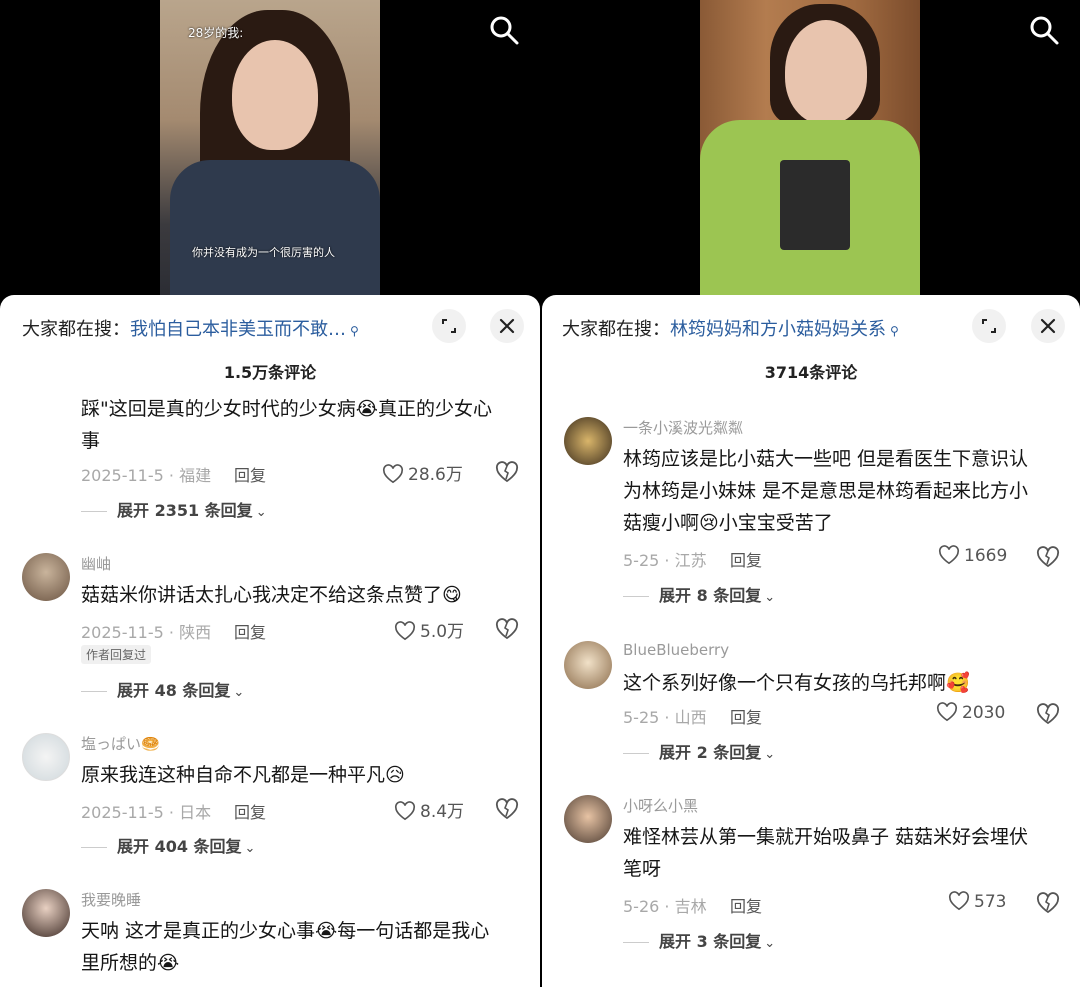 The height and width of the screenshot is (987, 1080). Describe the element at coordinates (174, 690) in the screenshot. I see `expand-replies-label: 展开 48 条回复` at that location.